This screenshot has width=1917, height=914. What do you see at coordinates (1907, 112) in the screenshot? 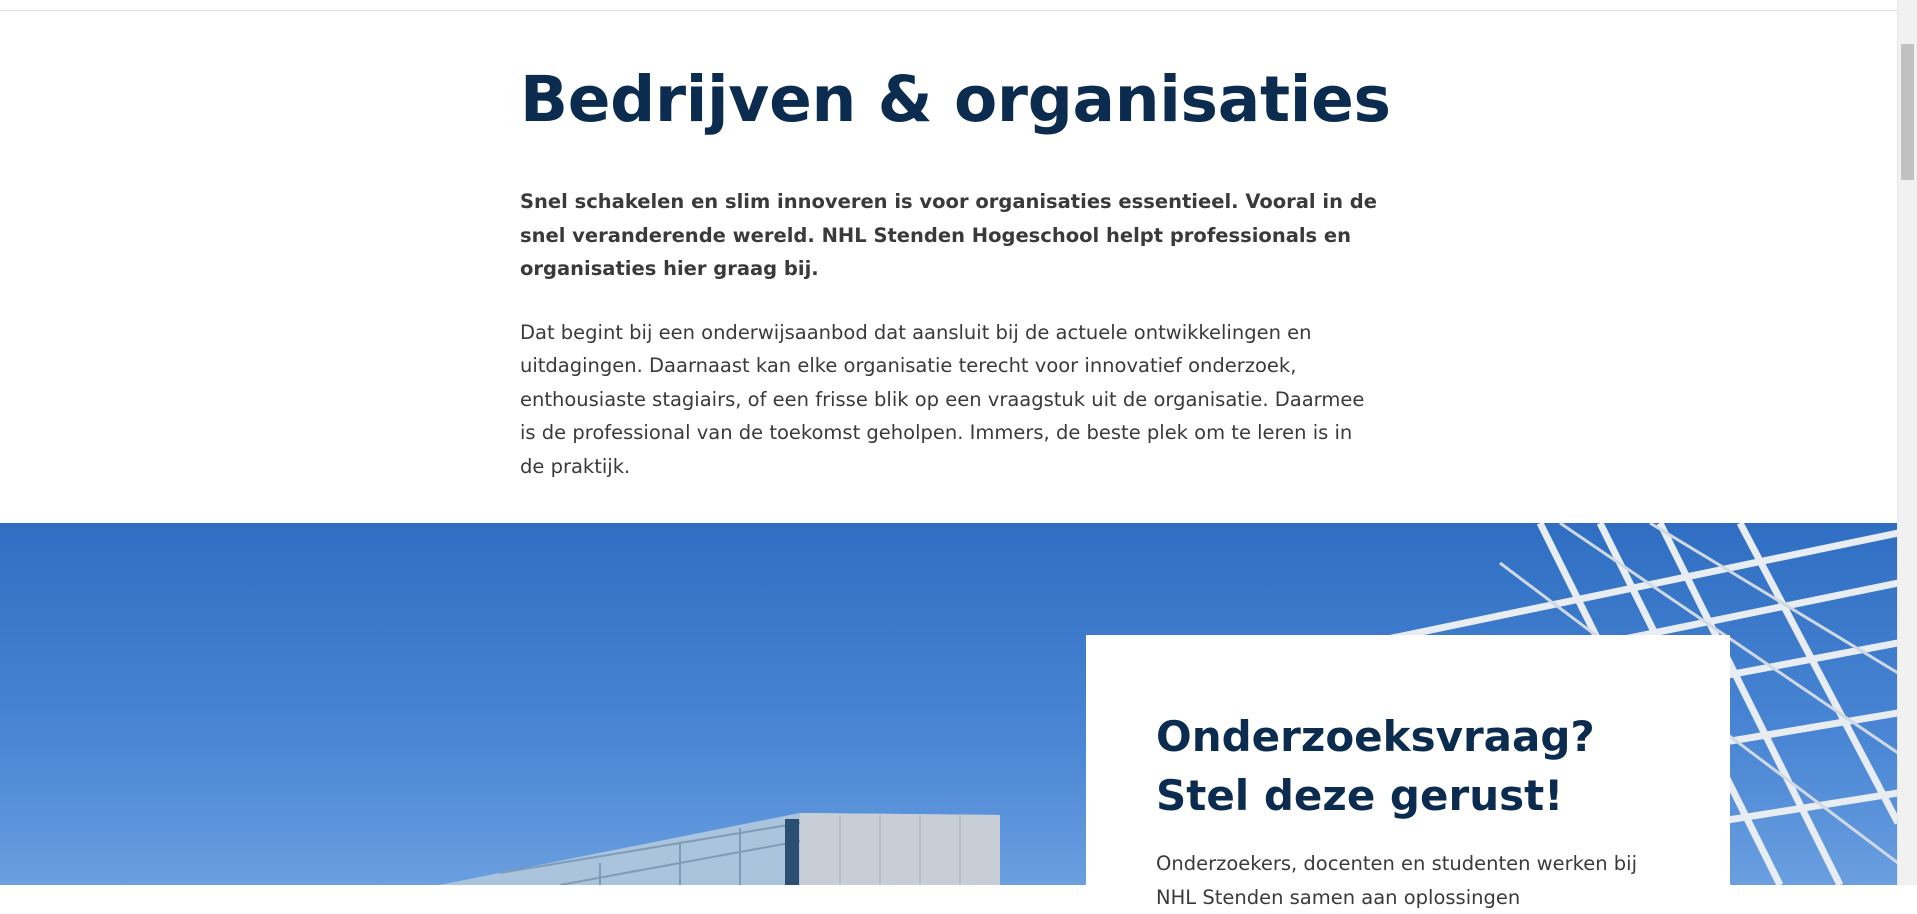
I see `scrollbar-thumb` at bounding box center [1907, 112].